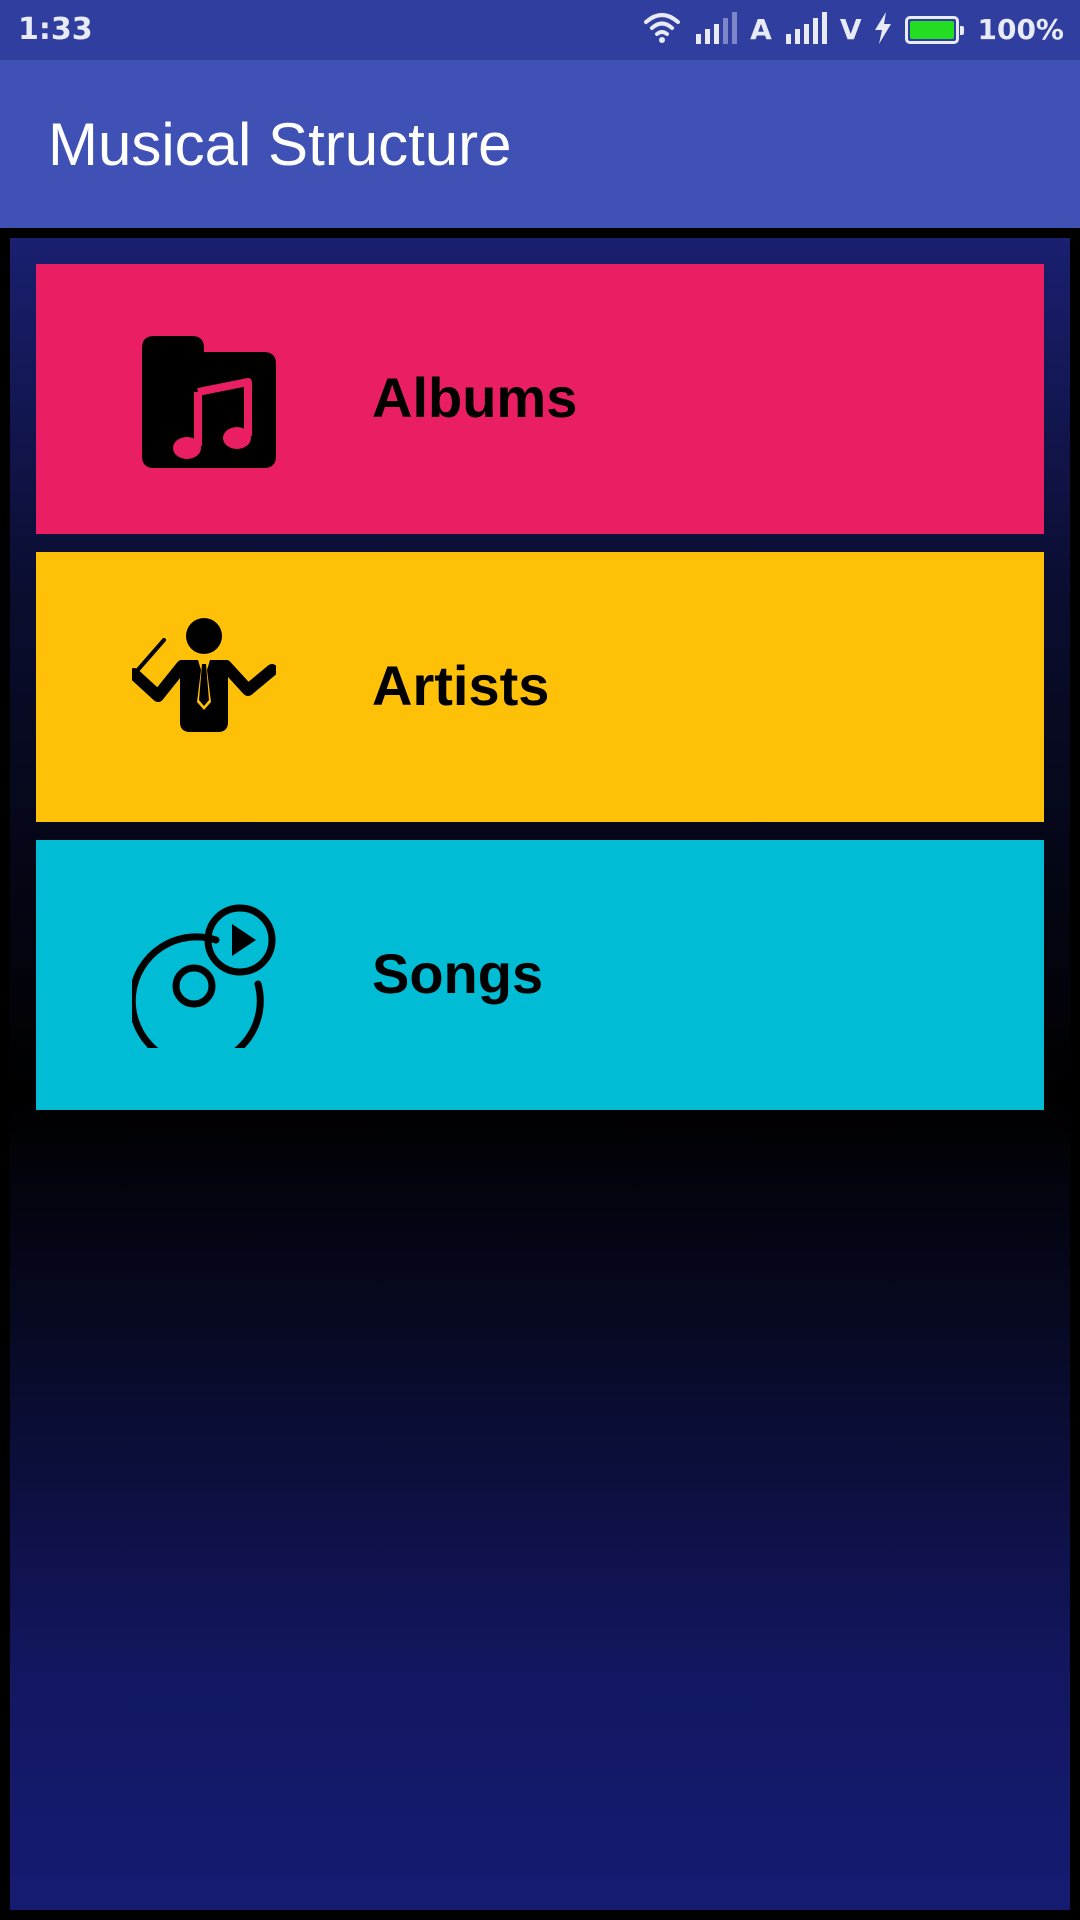 This screenshot has width=1080, height=1920. I want to click on battery-icon, so click(935, 30).